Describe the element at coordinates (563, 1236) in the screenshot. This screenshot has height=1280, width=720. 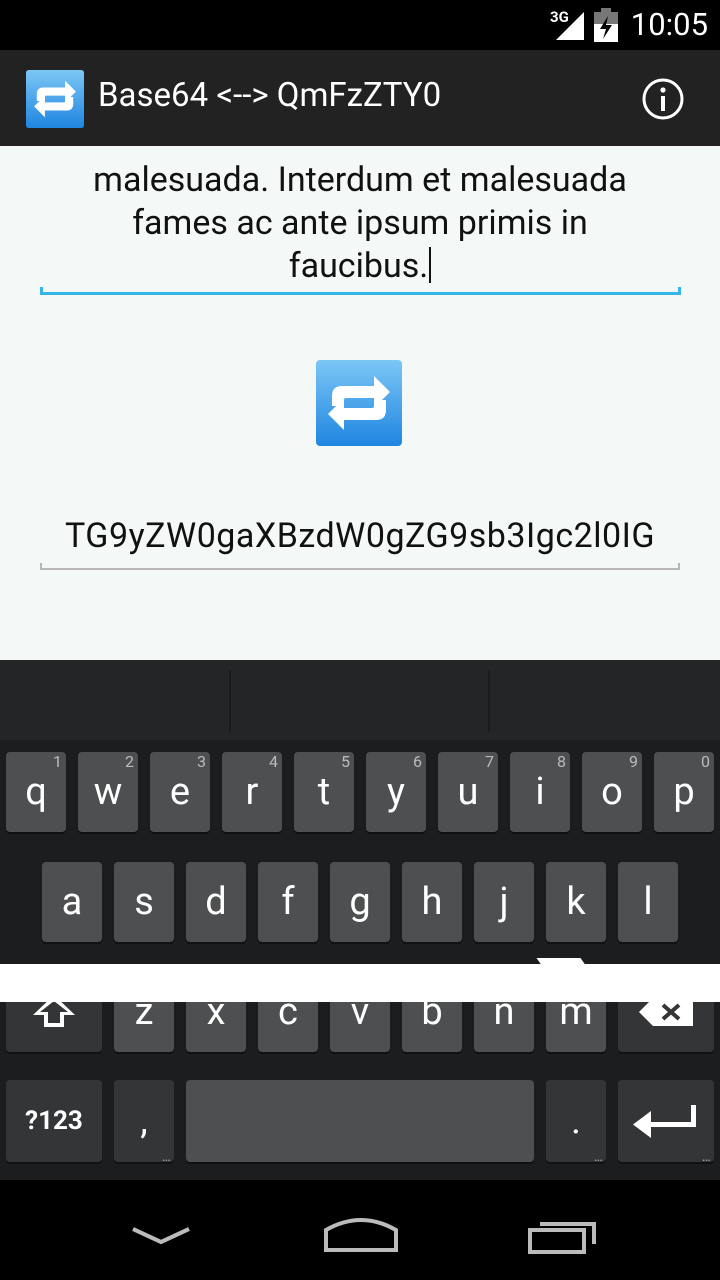
I see `recents-icon` at that location.